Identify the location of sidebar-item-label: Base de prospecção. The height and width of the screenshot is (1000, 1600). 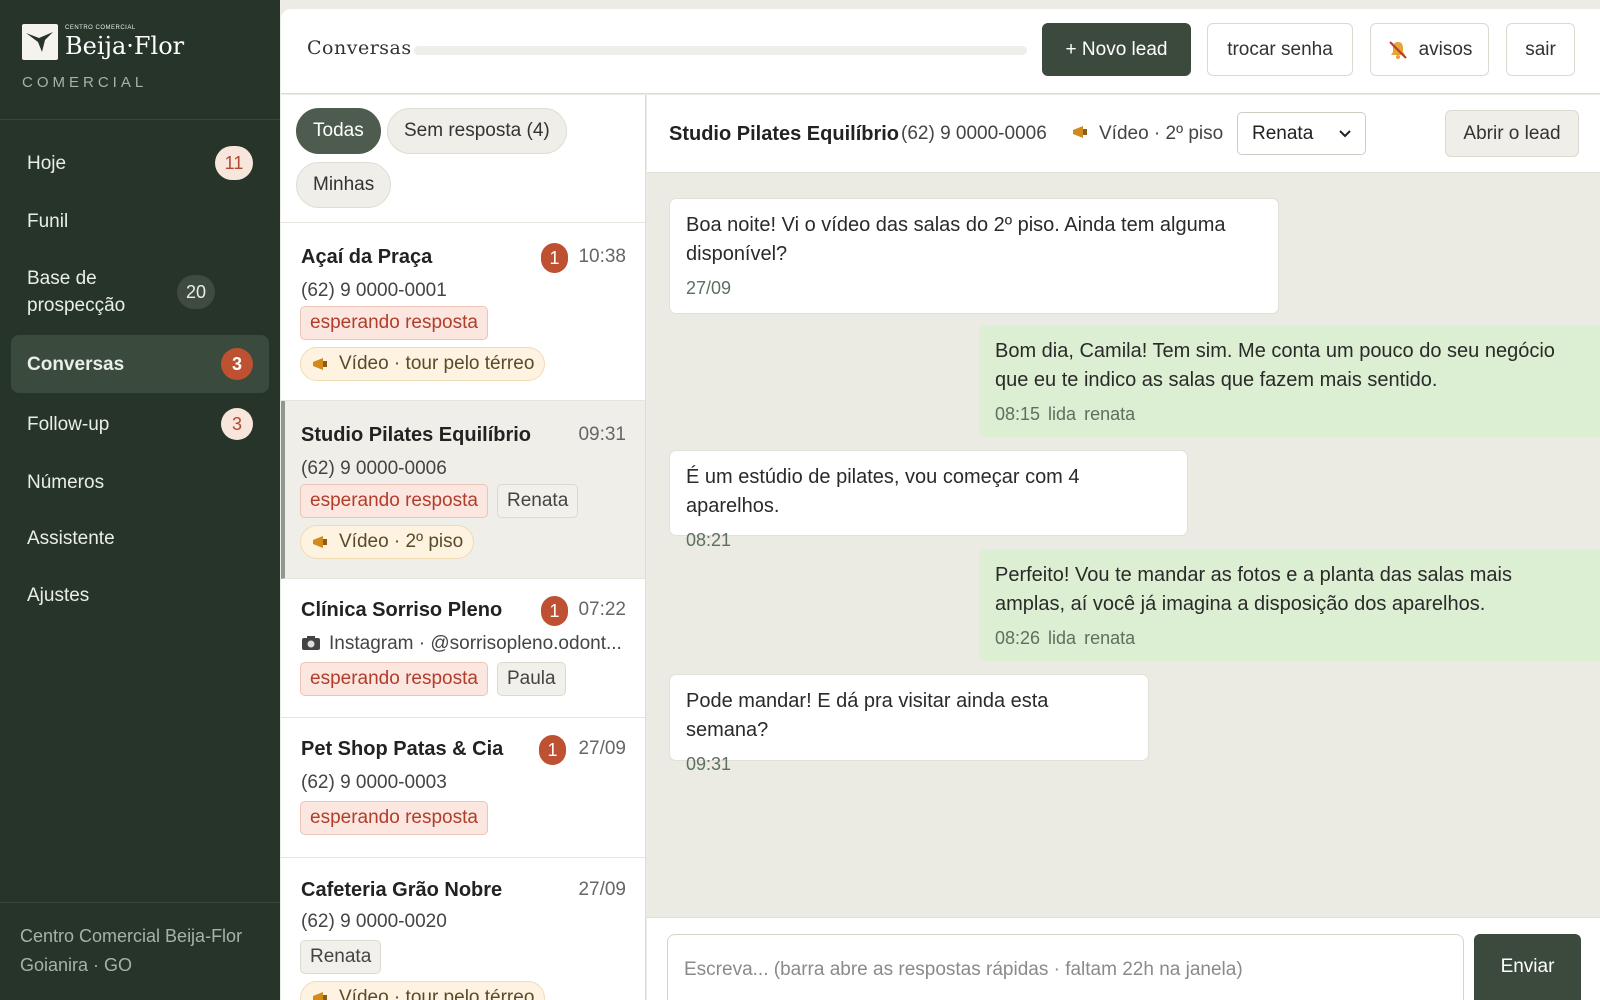
(76, 292).